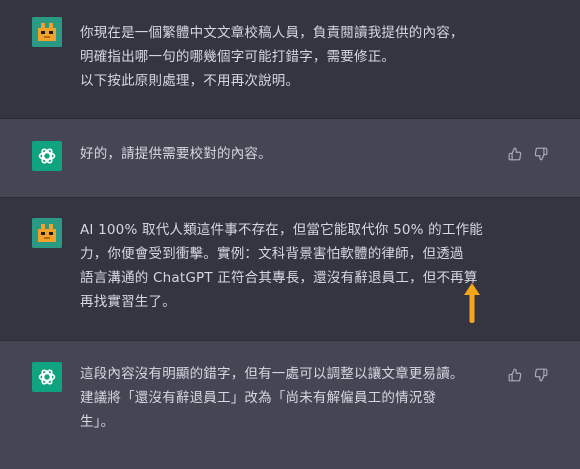 The height and width of the screenshot is (469, 580). I want to click on message-line: 建議將「還沒有辭退員工」改為「尚未有解僱員工的情況發, so click(258, 398).